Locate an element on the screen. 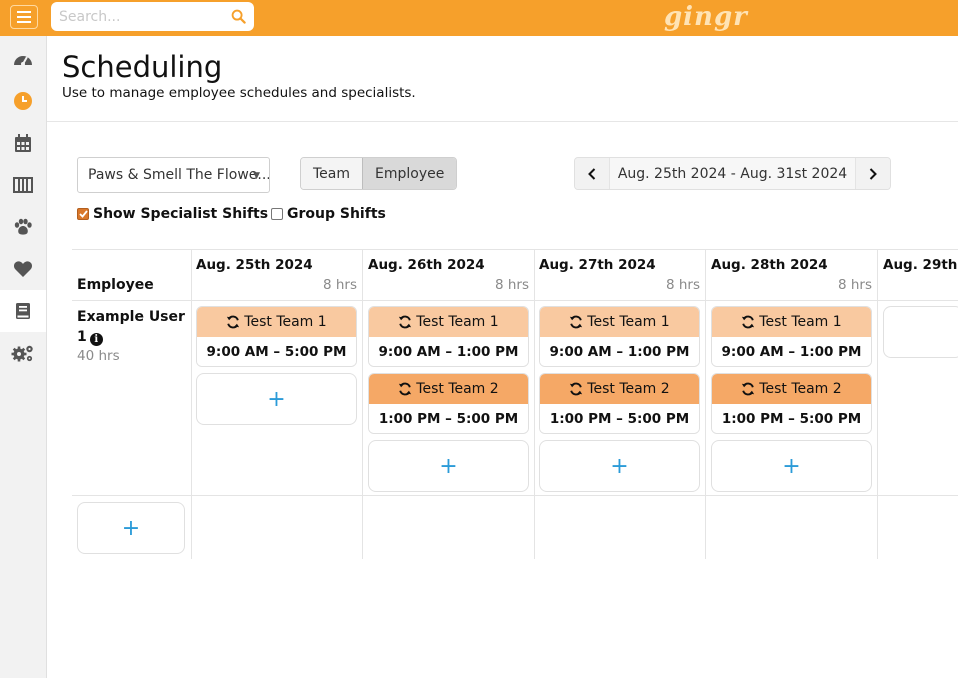 The width and height of the screenshot is (958, 678). date-range-label: Aug. 25th 2024 - Aug. 31st 2024 is located at coordinates (732, 173).